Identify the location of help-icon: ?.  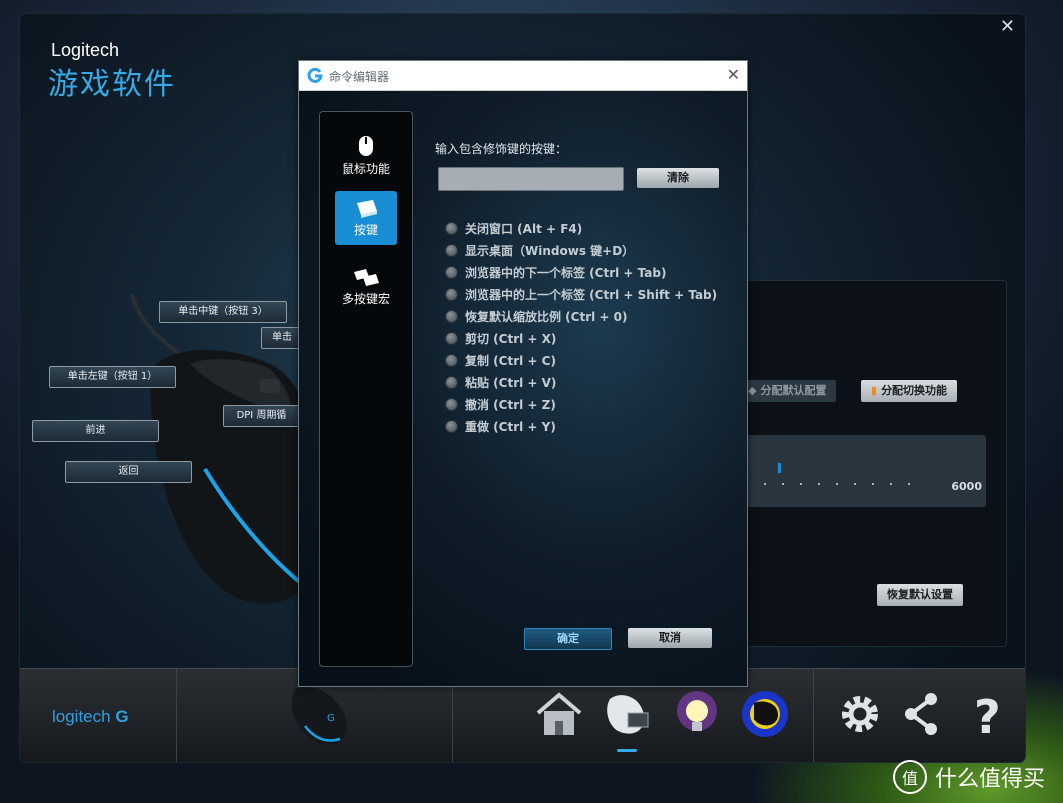
(987, 714).